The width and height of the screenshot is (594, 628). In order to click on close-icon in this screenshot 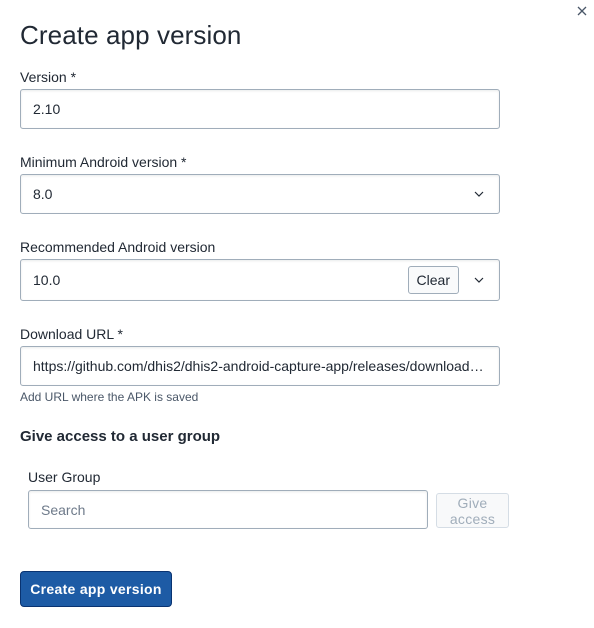, I will do `click(582, 11)`.